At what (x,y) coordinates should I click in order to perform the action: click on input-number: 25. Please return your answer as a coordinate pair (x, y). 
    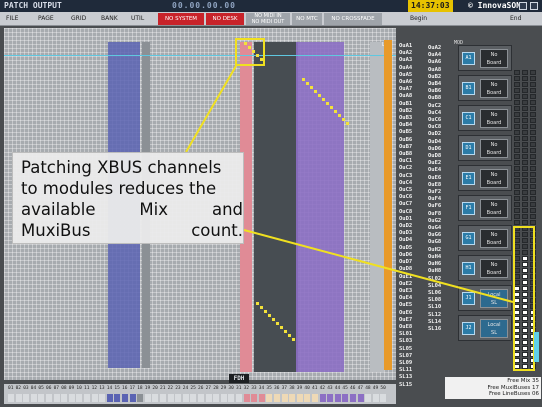
    Looking at the image, I should click on (193, 388).